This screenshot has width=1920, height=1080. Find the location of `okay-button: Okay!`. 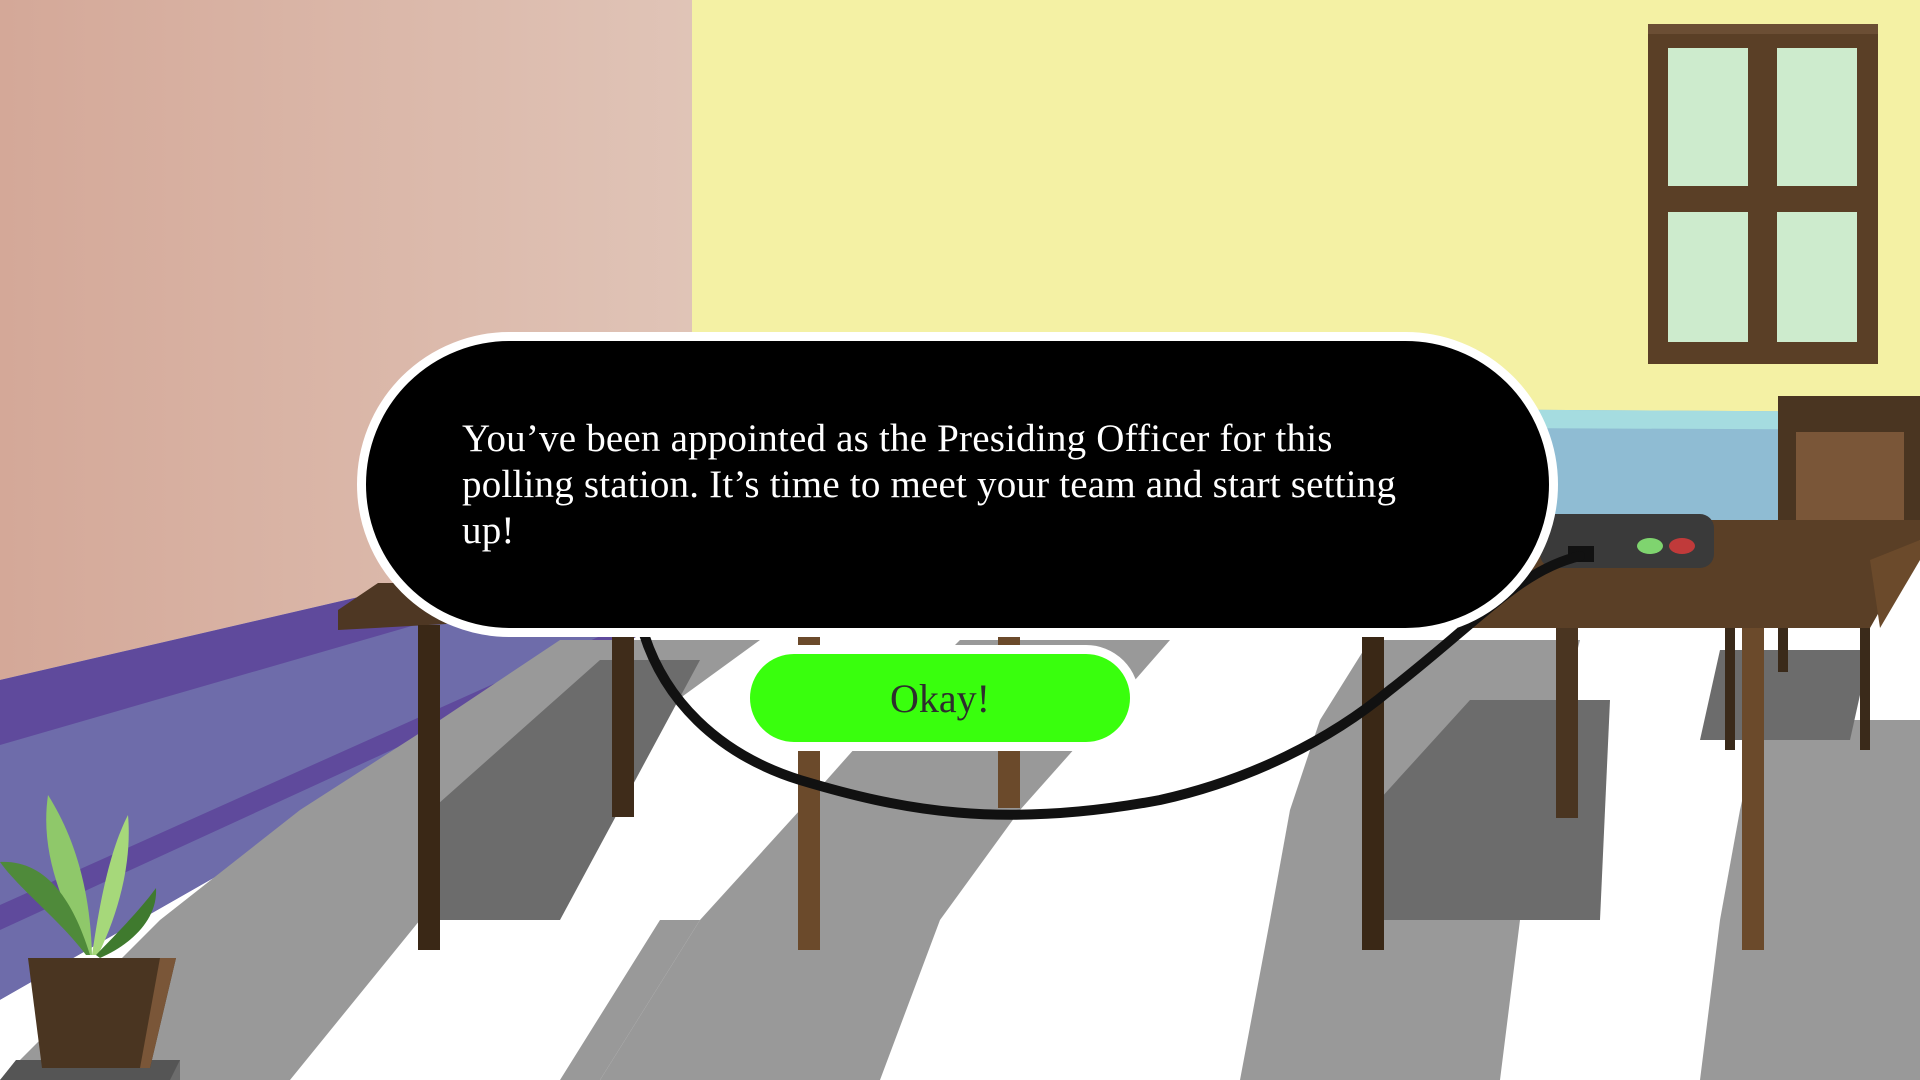

okay-button: Okay! is located at coordinates (940, 698).